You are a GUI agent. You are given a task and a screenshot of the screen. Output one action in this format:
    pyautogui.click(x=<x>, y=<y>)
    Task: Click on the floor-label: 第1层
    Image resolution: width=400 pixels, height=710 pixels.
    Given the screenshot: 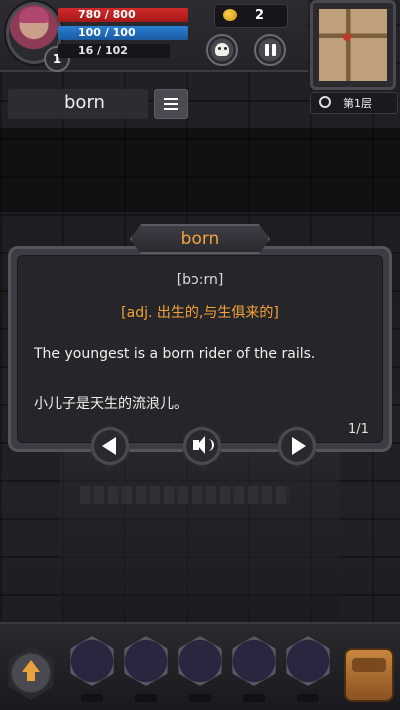 What is the action you would take?
    pyautogui.click(x=357, y=103)
    